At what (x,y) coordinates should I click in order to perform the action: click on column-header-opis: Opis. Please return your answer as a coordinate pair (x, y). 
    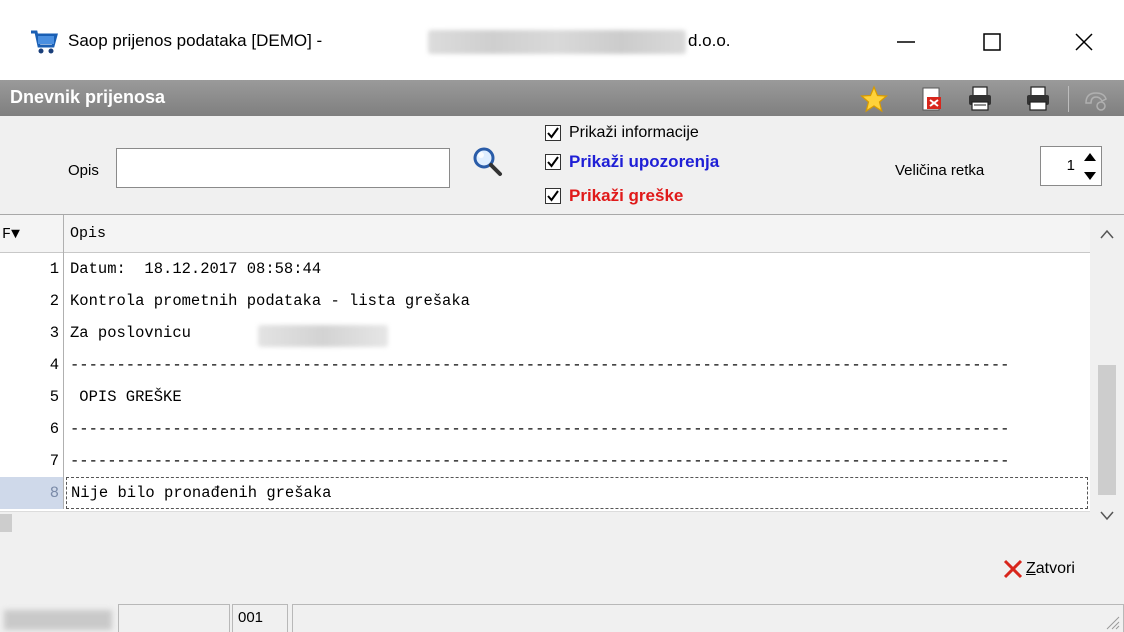
    Looking at the image, I should click on (88, 233).